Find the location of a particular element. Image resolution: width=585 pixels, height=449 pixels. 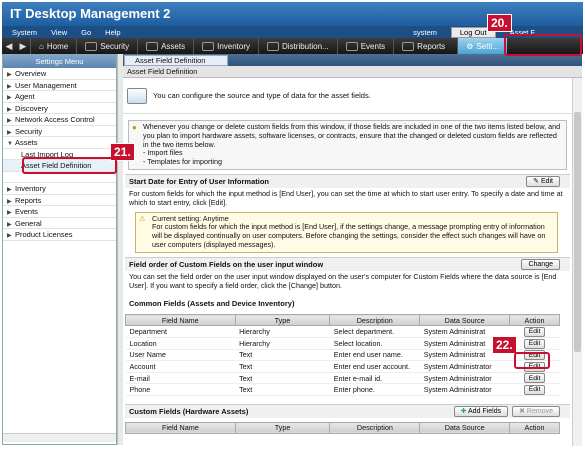

tab-events-label: Events is located at coordinates (373, 46).